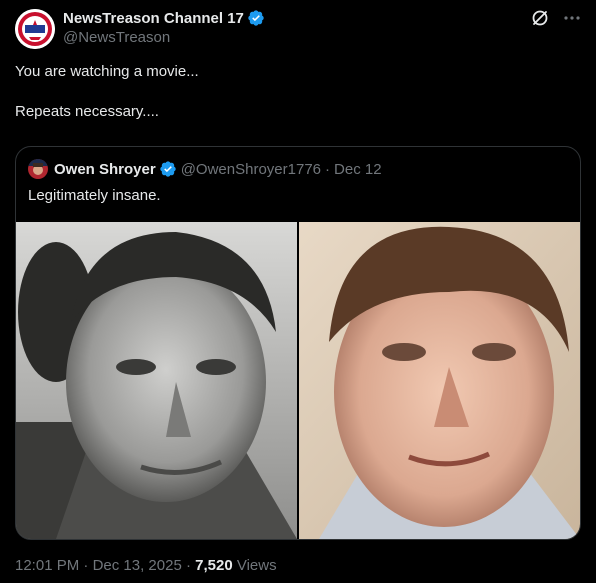  I want to click on views-label: Views, so click(257, 565).